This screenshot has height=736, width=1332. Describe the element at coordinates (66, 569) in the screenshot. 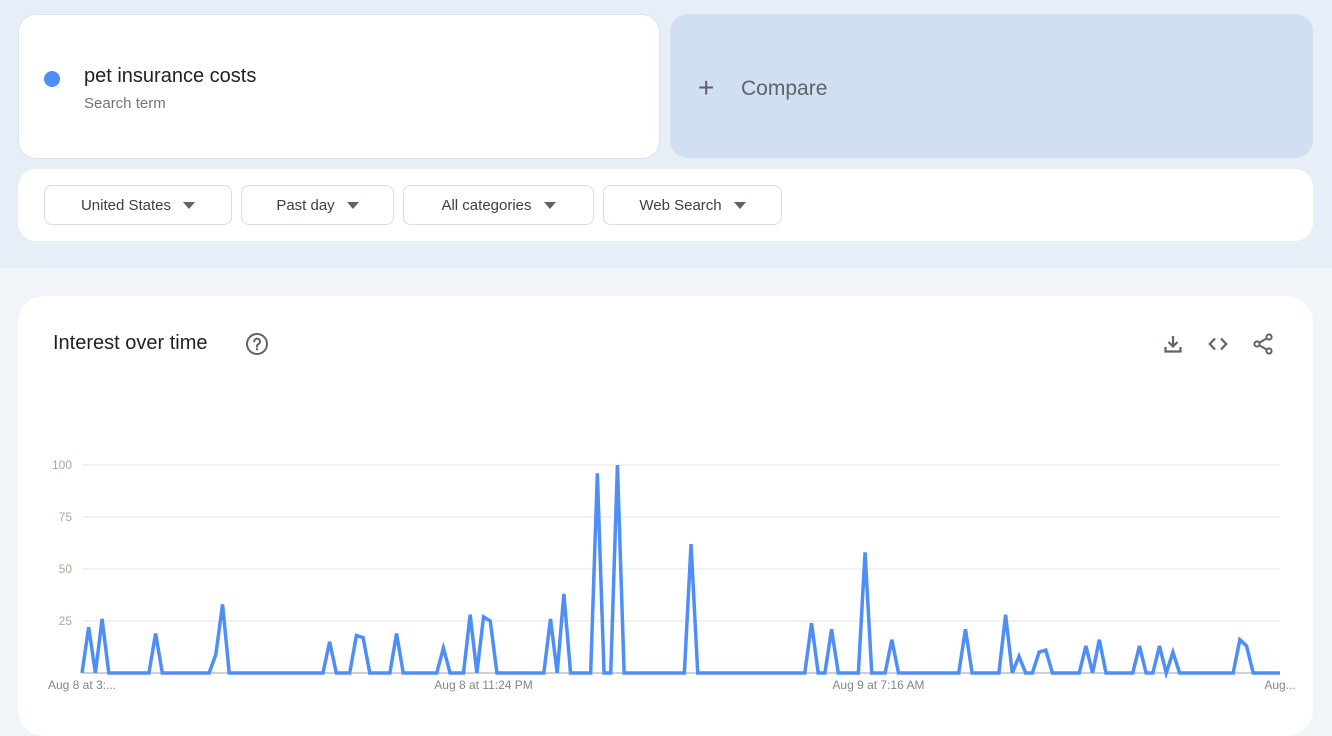

I see `y-tick-label: 50` at that location.